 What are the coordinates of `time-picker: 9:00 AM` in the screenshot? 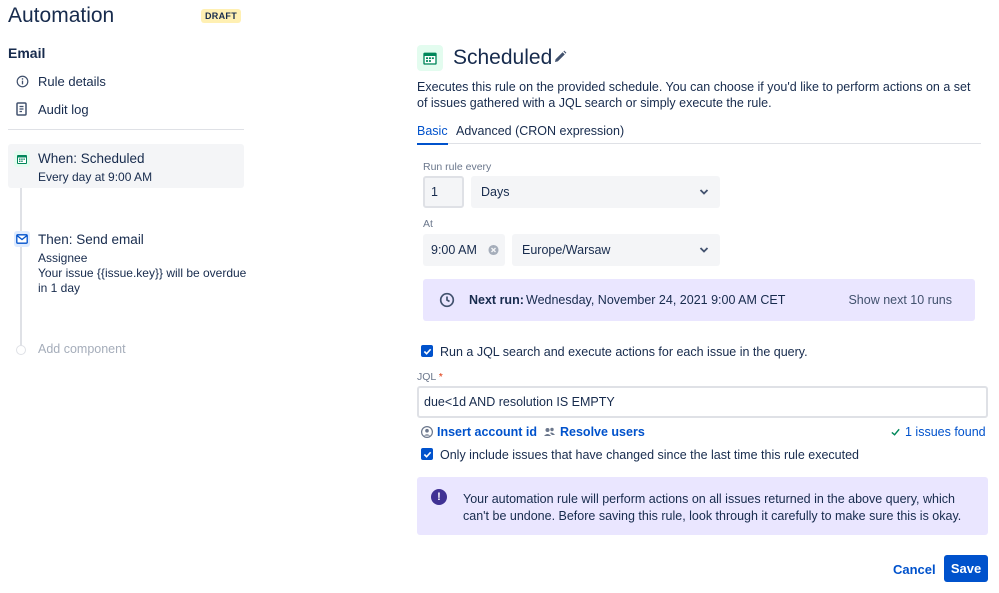 It's located at (464, 250).